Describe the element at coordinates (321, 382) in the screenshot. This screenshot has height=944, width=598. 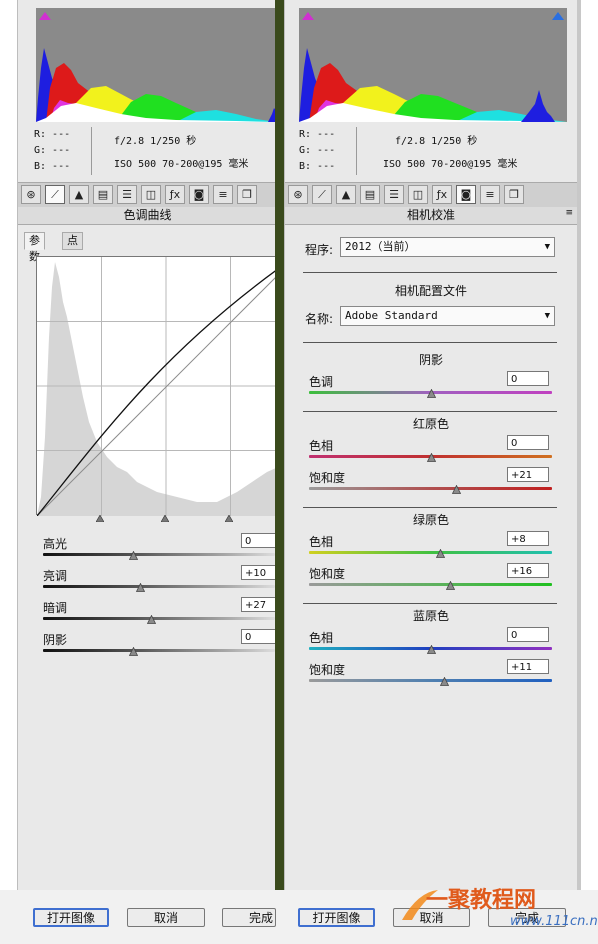
I see `slider-label: 色调` at that location.